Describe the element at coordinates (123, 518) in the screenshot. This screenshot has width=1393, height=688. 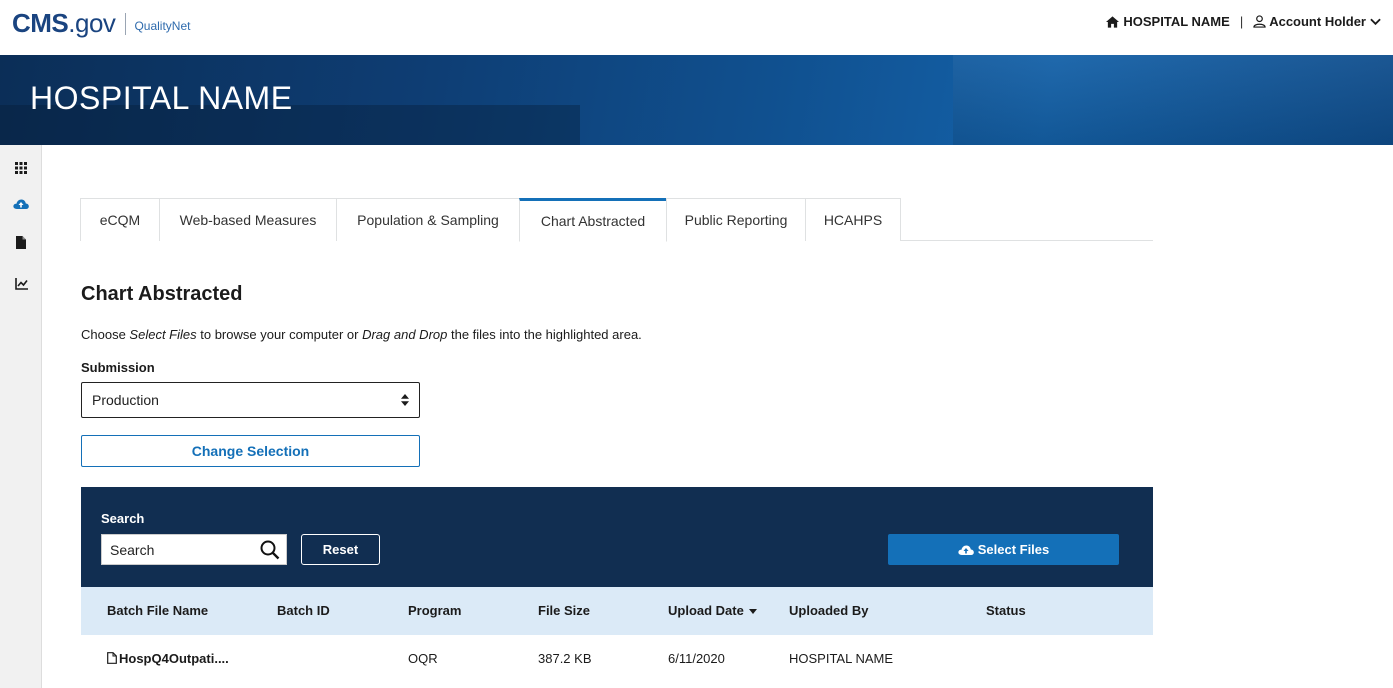
I see `search-label: Search` at that location.